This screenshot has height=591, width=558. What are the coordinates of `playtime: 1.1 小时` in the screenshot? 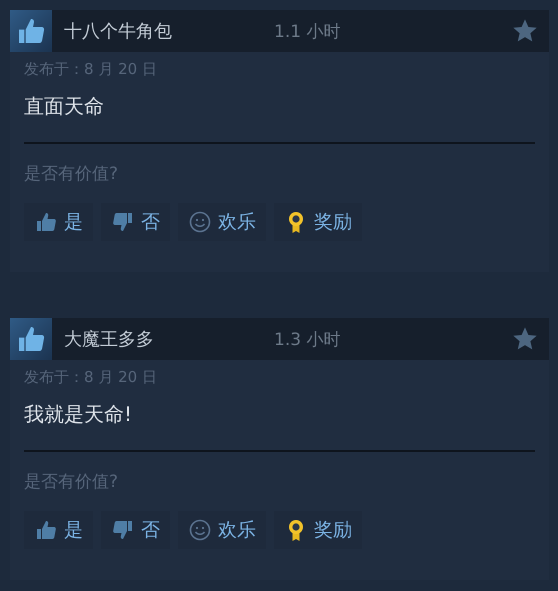 It's located at (308, 31).